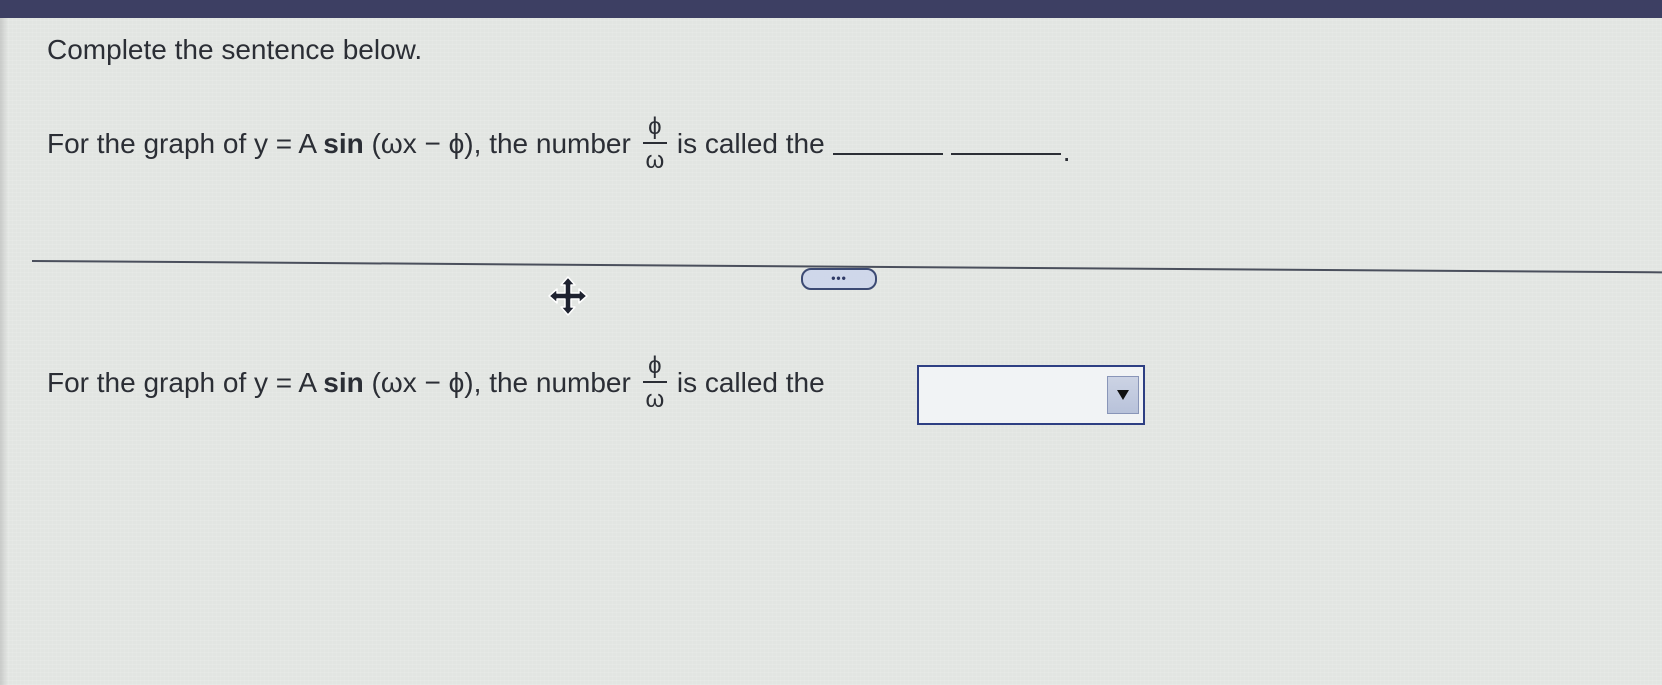 The width and height of the screenshot is (1662, 685). What do you see at coordinates (497, 382) in the screenshot?
I see `answer-argument: (ωx − ϕ), the number` at bounding box center [497, 382].